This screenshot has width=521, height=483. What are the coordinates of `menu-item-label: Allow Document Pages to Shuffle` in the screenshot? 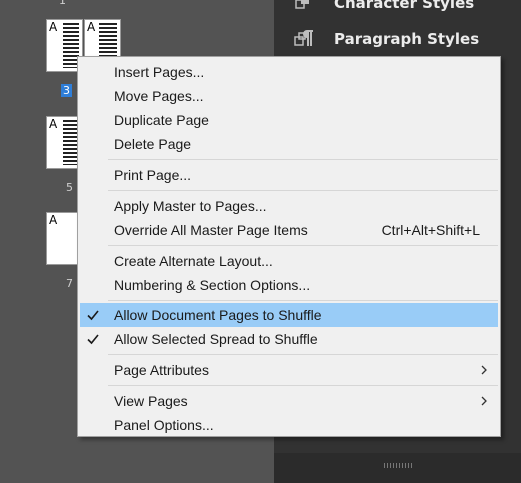 It's located at (218, 315).